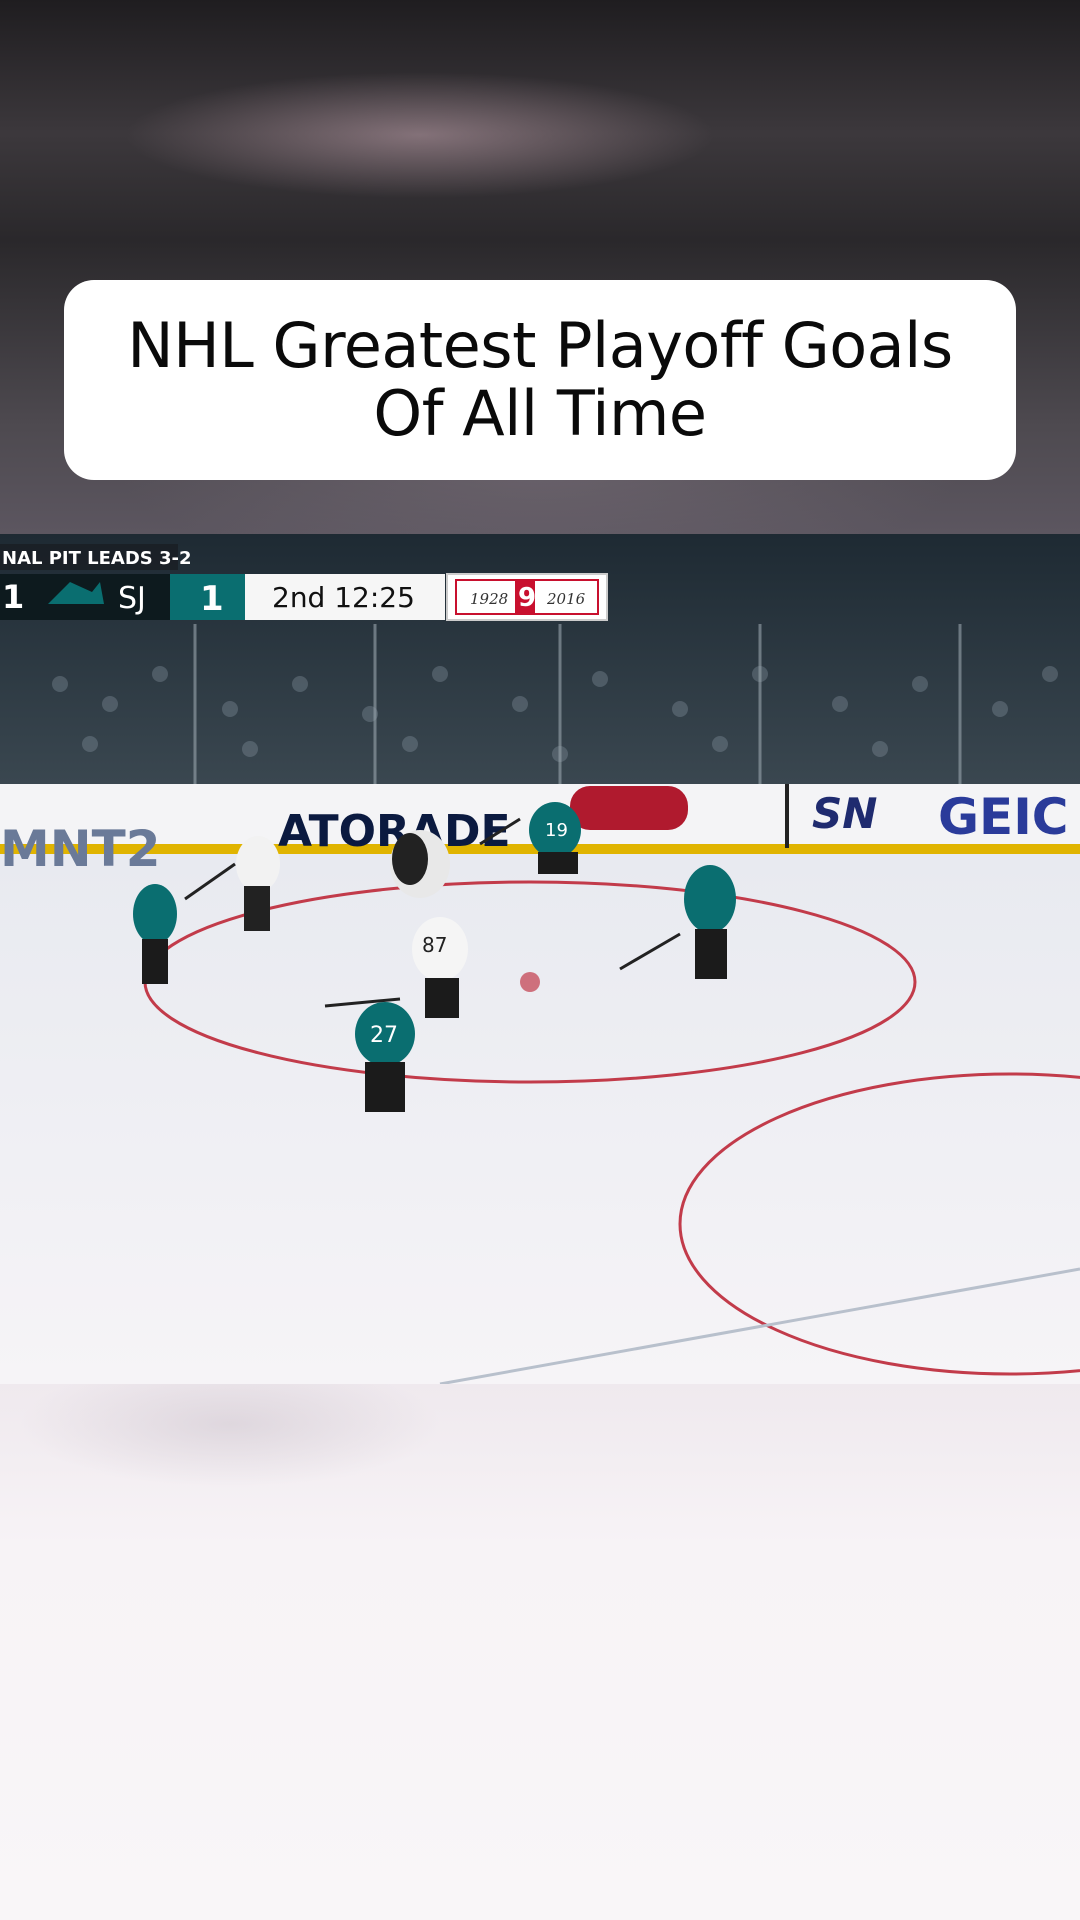 This screenshot has height=1920, width=1080. Describe the element at coordinates (80, 849) in the screenshot. I see `ad-left-text: MNT2` at that location.